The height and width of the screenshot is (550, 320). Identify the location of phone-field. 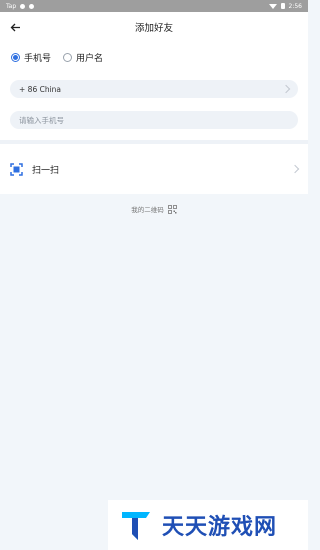
(154, 120).